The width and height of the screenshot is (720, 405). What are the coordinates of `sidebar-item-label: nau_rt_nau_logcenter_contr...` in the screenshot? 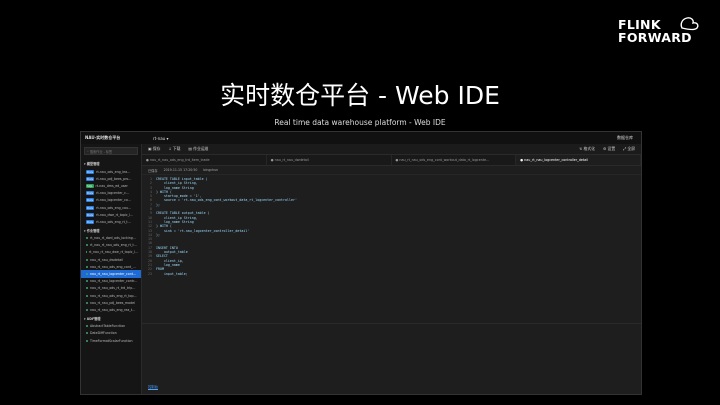 It's located at (114, 281).